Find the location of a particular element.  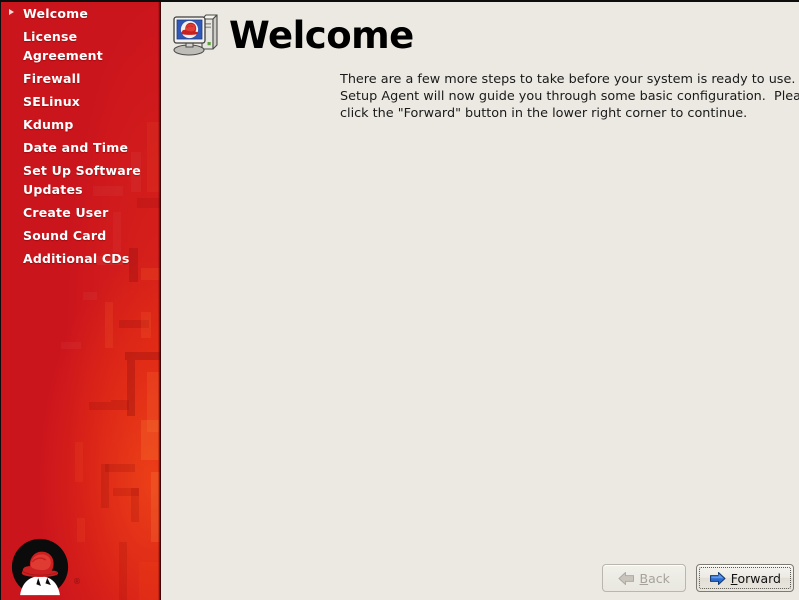

sidebar-item-additional-cds: Additional CDs is located at coordinates (81, 258).